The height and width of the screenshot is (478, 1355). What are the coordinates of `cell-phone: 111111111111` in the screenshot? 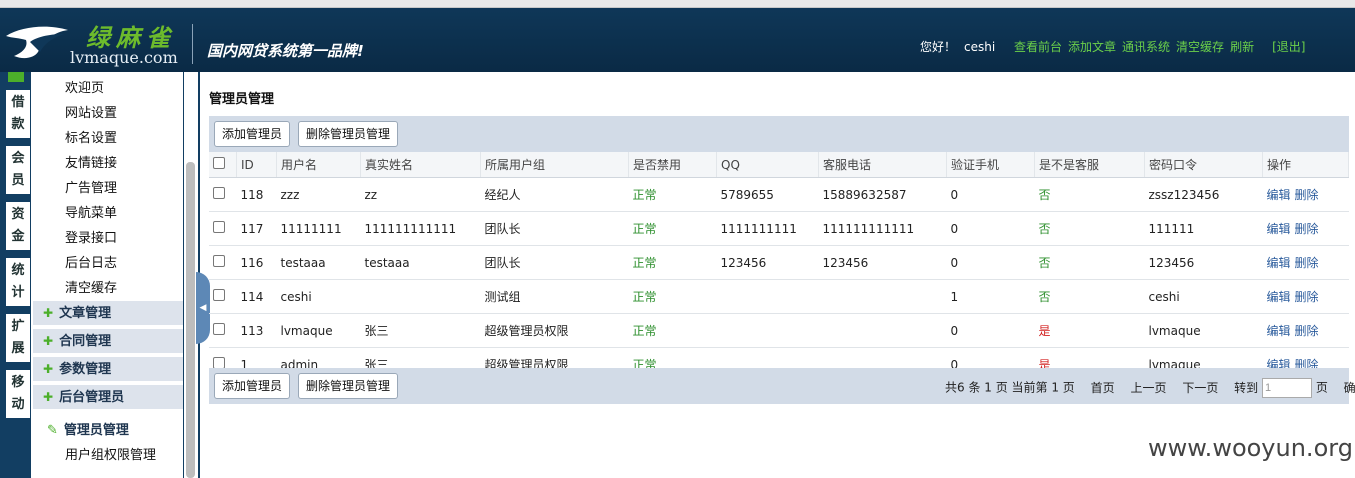 It's located at (882, 228).